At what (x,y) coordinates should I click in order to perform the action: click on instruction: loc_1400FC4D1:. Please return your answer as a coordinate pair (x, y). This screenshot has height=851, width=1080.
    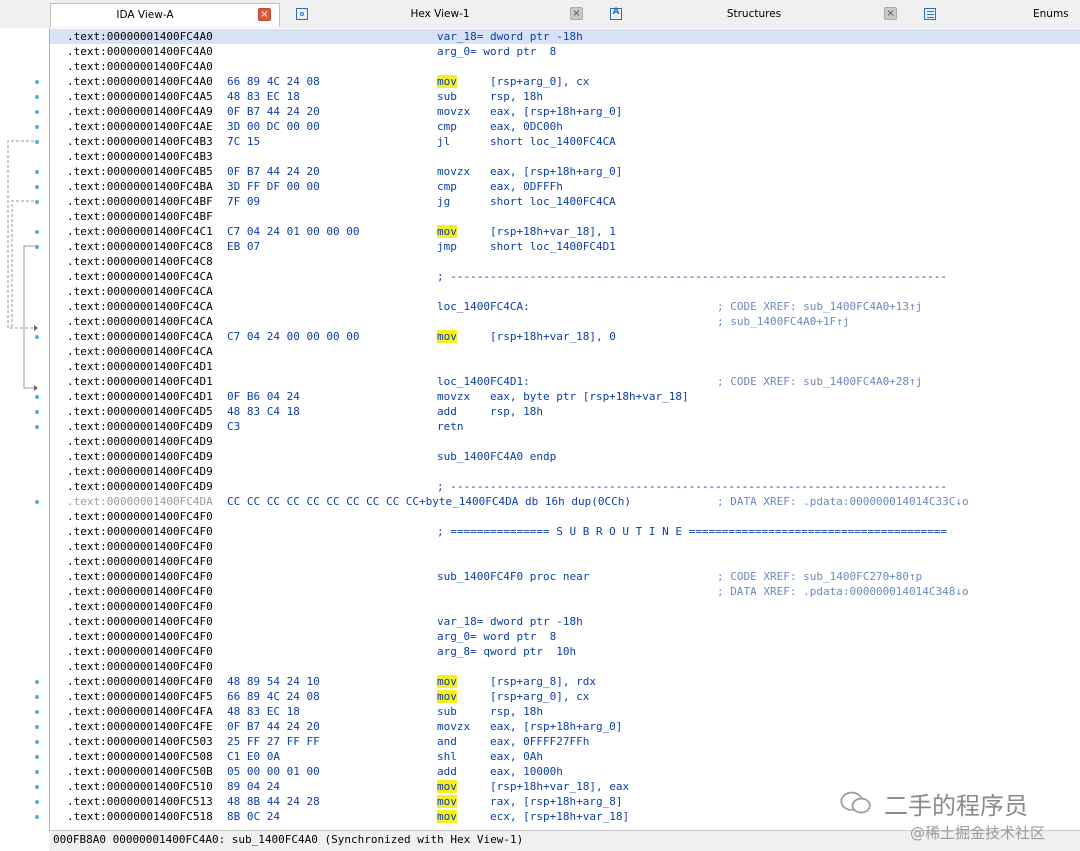
    Looking at the image, I should click on (483, 381).